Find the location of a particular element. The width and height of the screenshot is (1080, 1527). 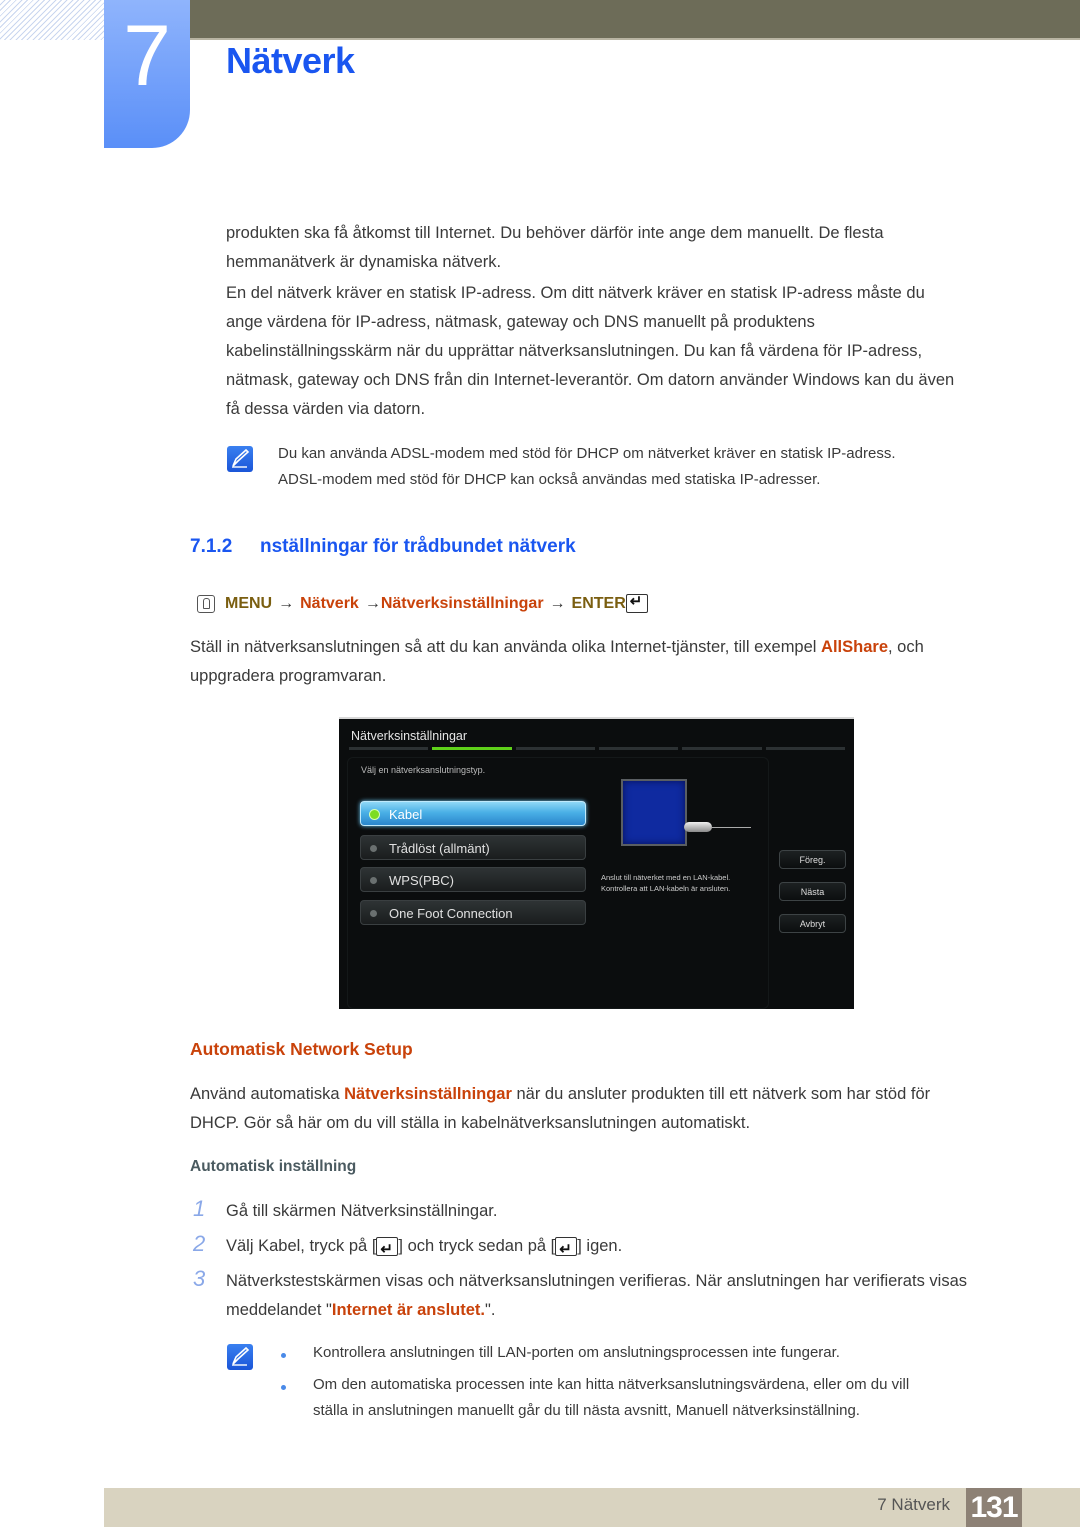

text-span: Välj Kabel, tryck på [ is located at coordinates (301, 1246).